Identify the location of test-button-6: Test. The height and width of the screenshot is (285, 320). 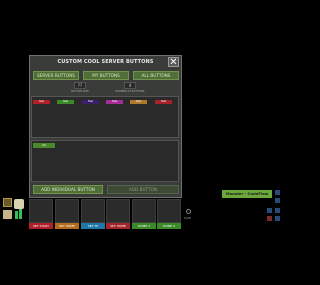
(163, 102).